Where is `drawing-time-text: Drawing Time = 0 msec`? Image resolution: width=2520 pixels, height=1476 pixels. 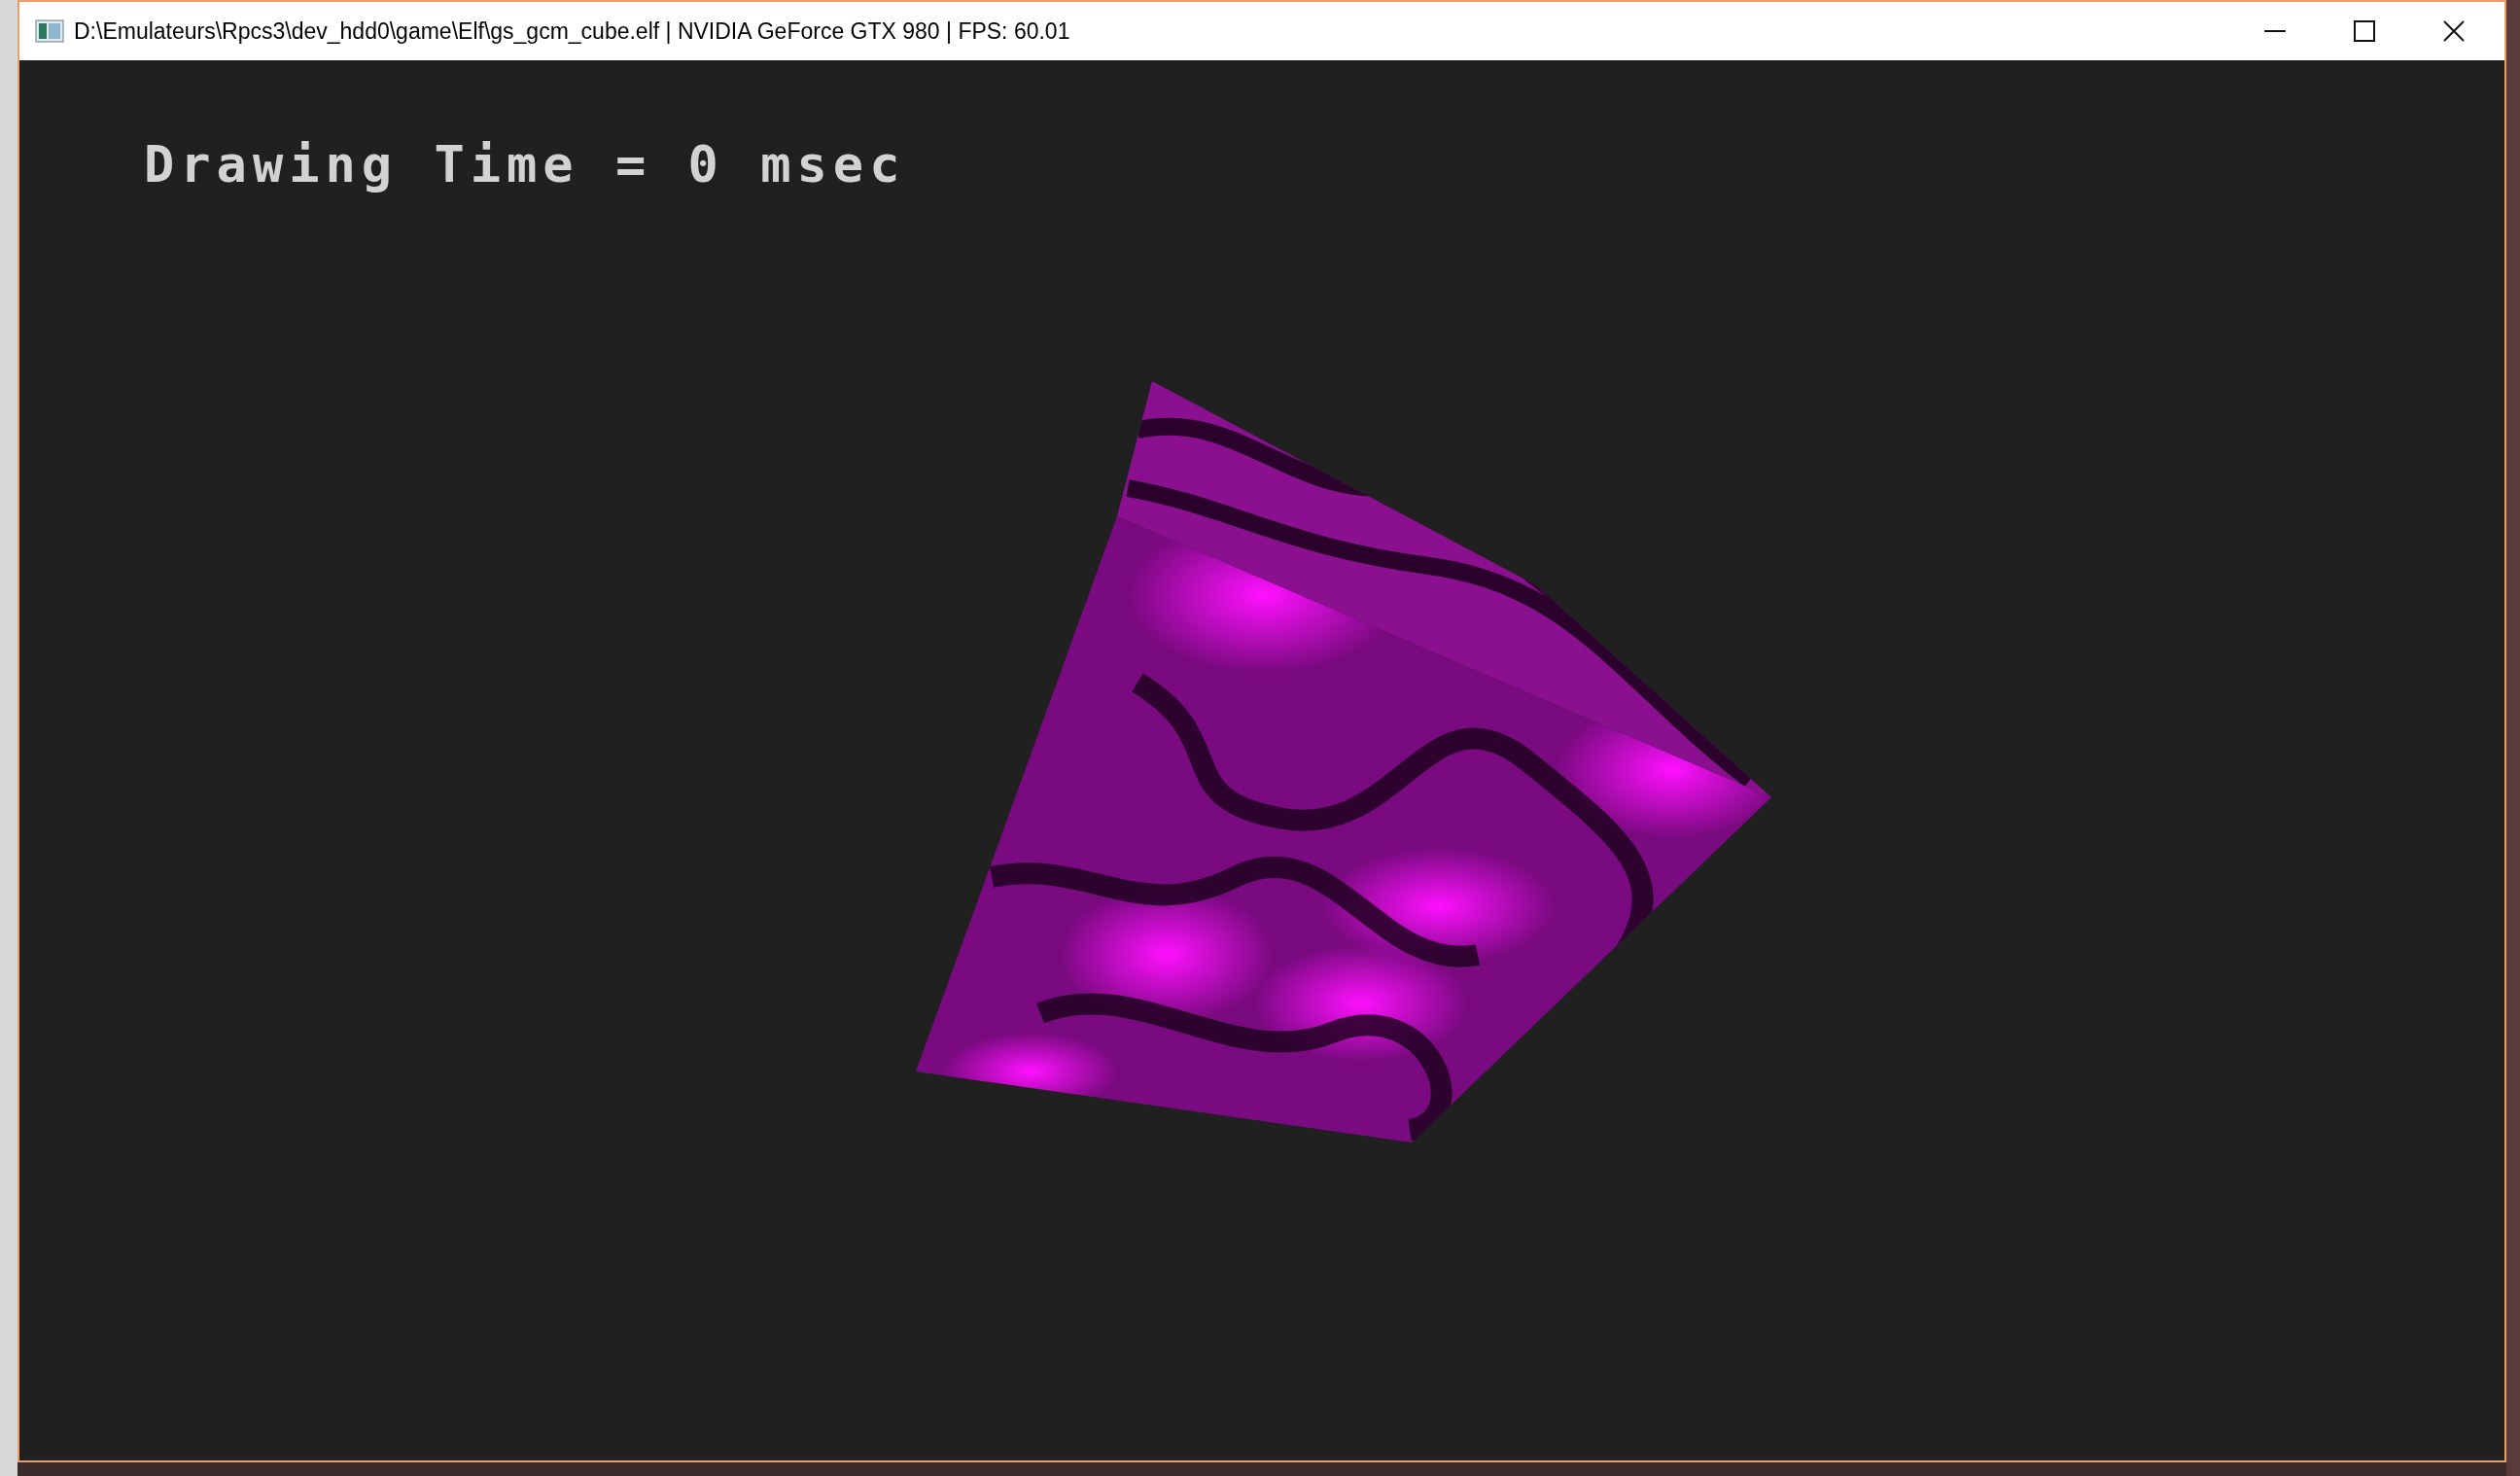 drawing-time-text: Drawing Time = 0 msec is located at coordinates (525, 164).